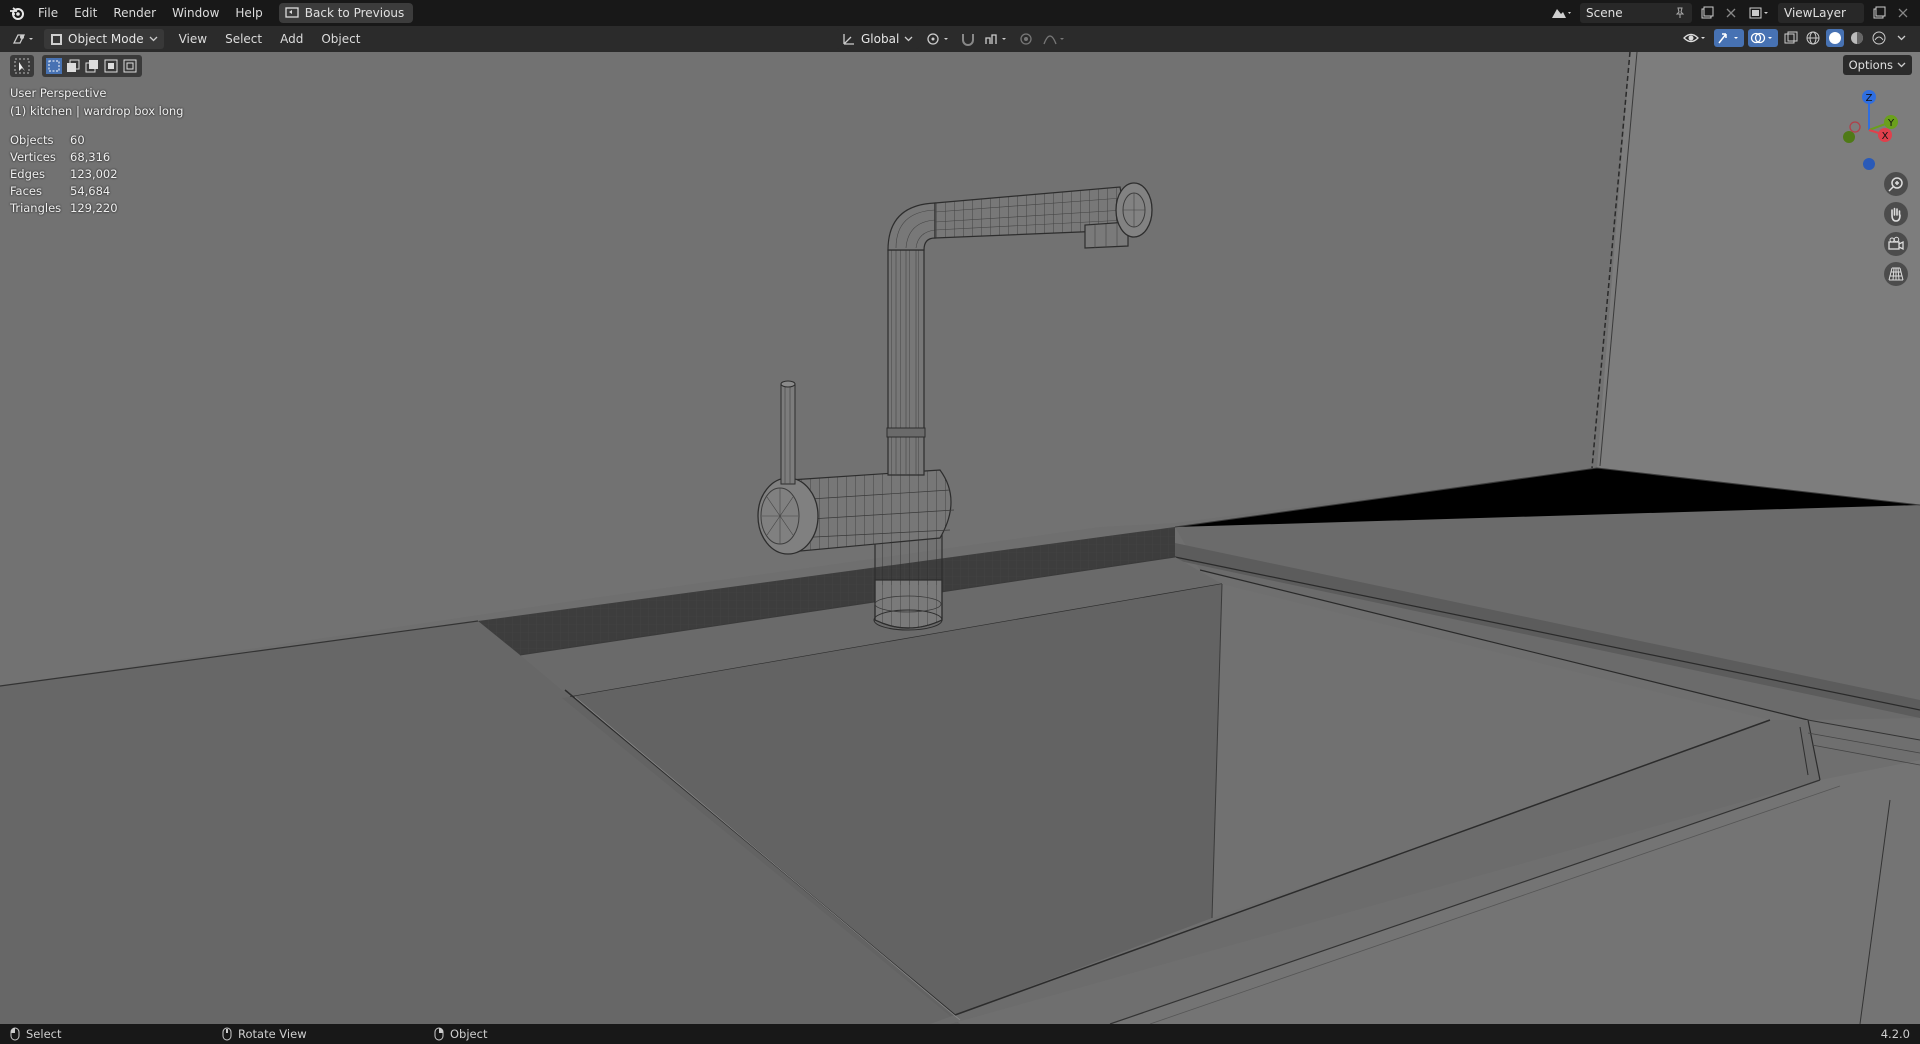 The image size is (1920, 1044). Describe the element at coordinates (64, 208) in the screenshot. I see `stat-row: Triangles 129,220` at that location.